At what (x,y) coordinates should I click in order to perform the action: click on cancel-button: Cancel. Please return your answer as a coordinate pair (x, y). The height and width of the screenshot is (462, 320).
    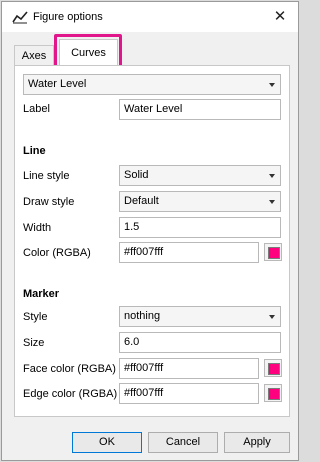
    Looking at the image, I should click on (183, 442).